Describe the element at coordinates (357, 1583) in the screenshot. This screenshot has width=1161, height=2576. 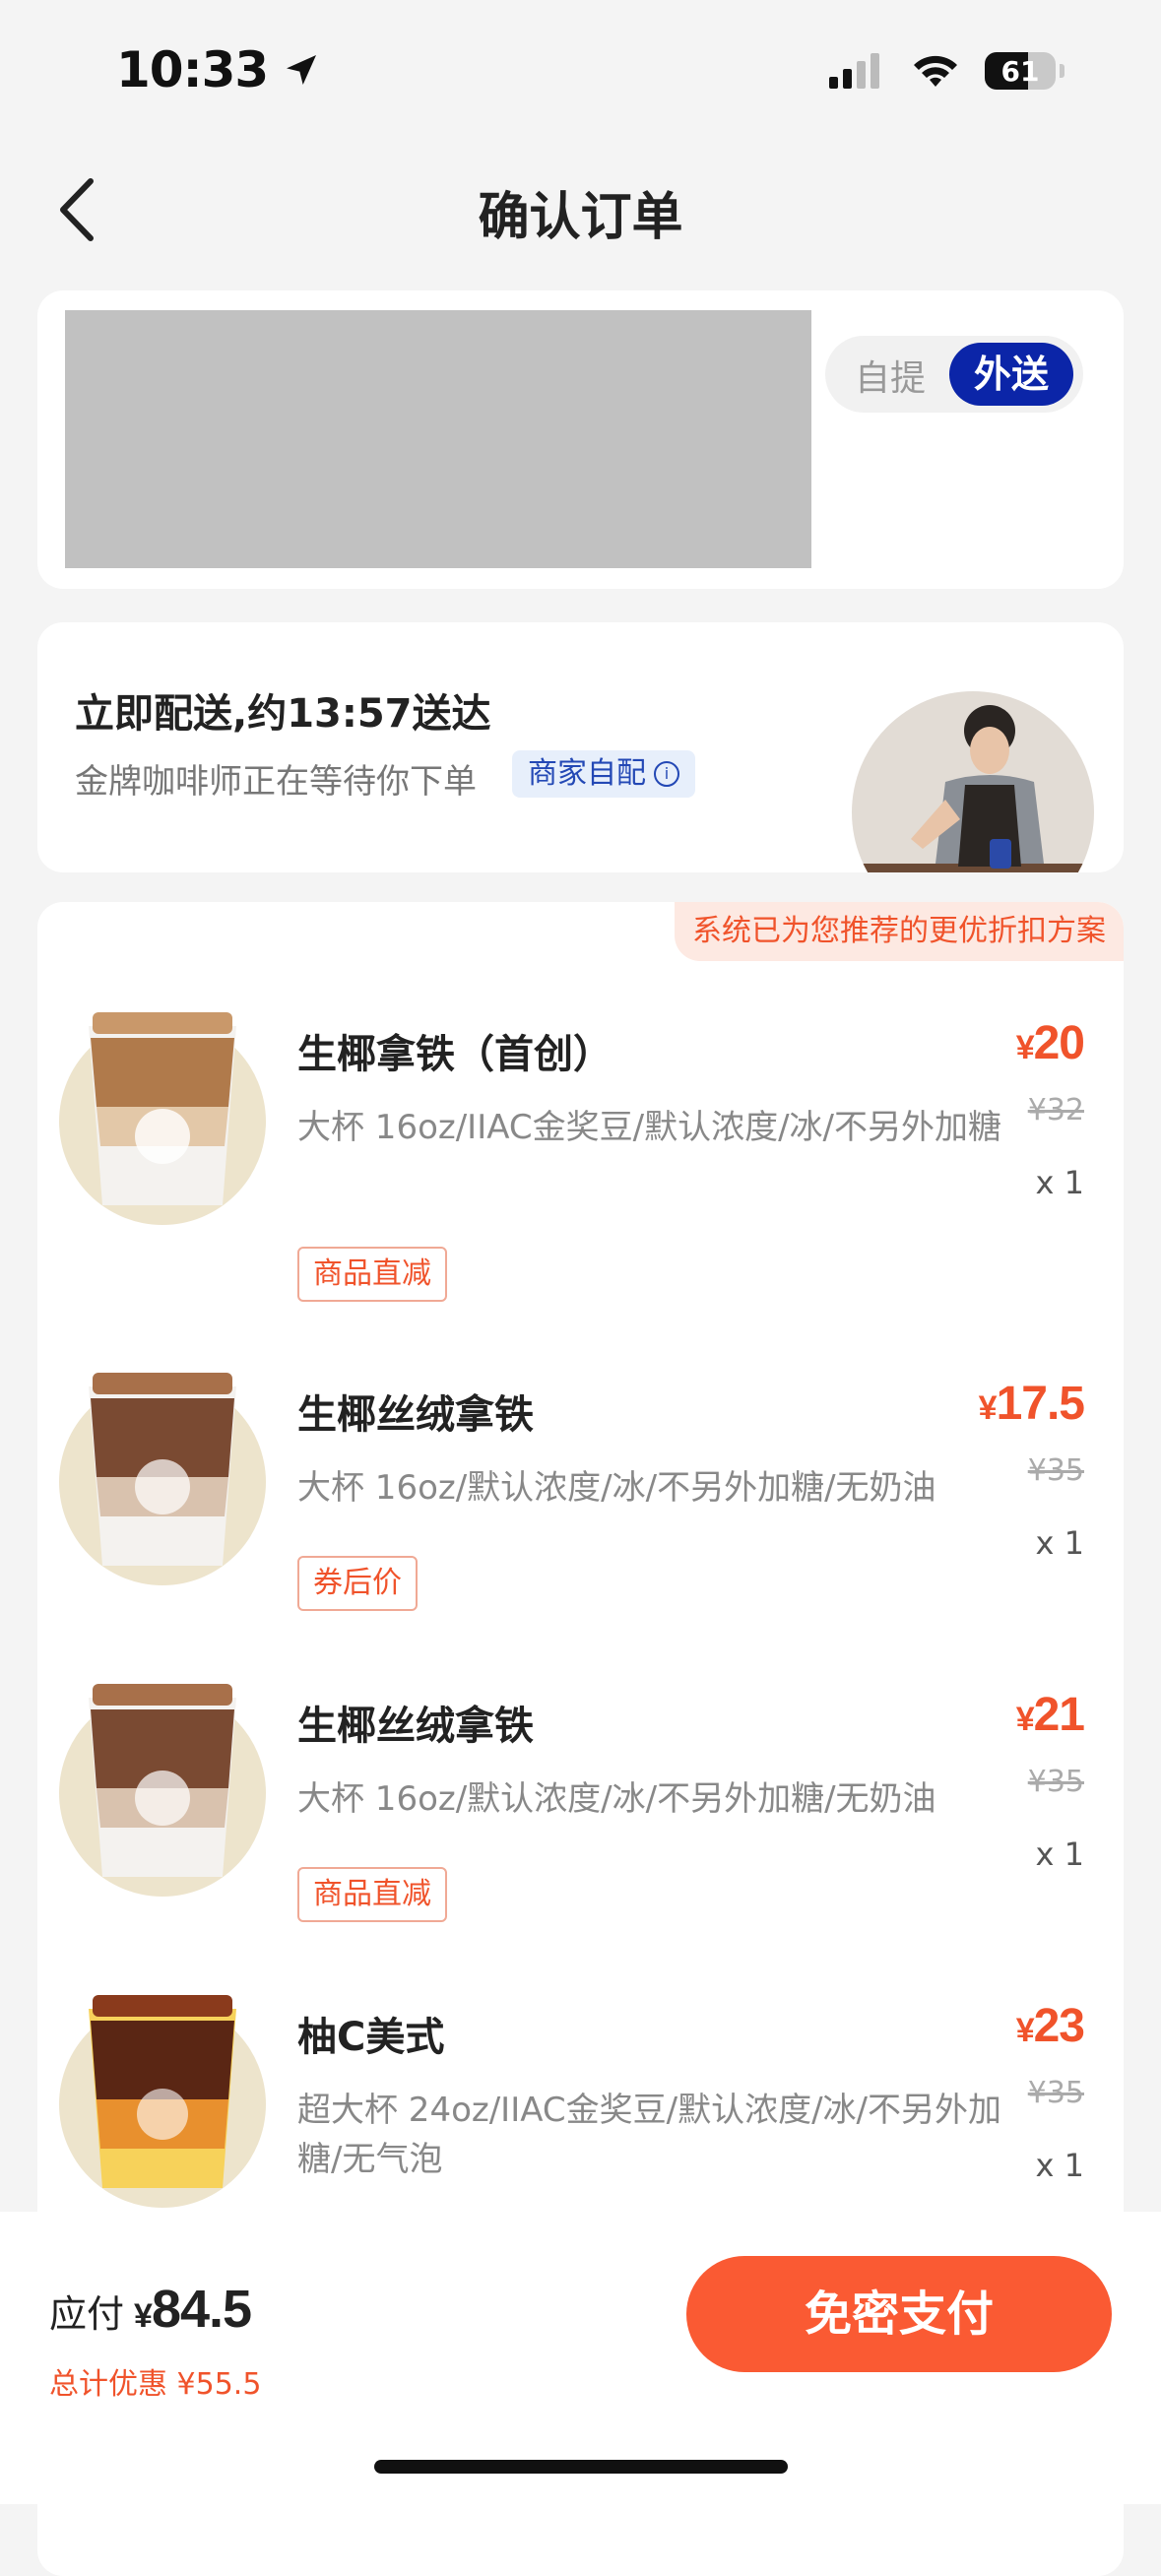
I see `item-discount-tag: 券后价` at that location.